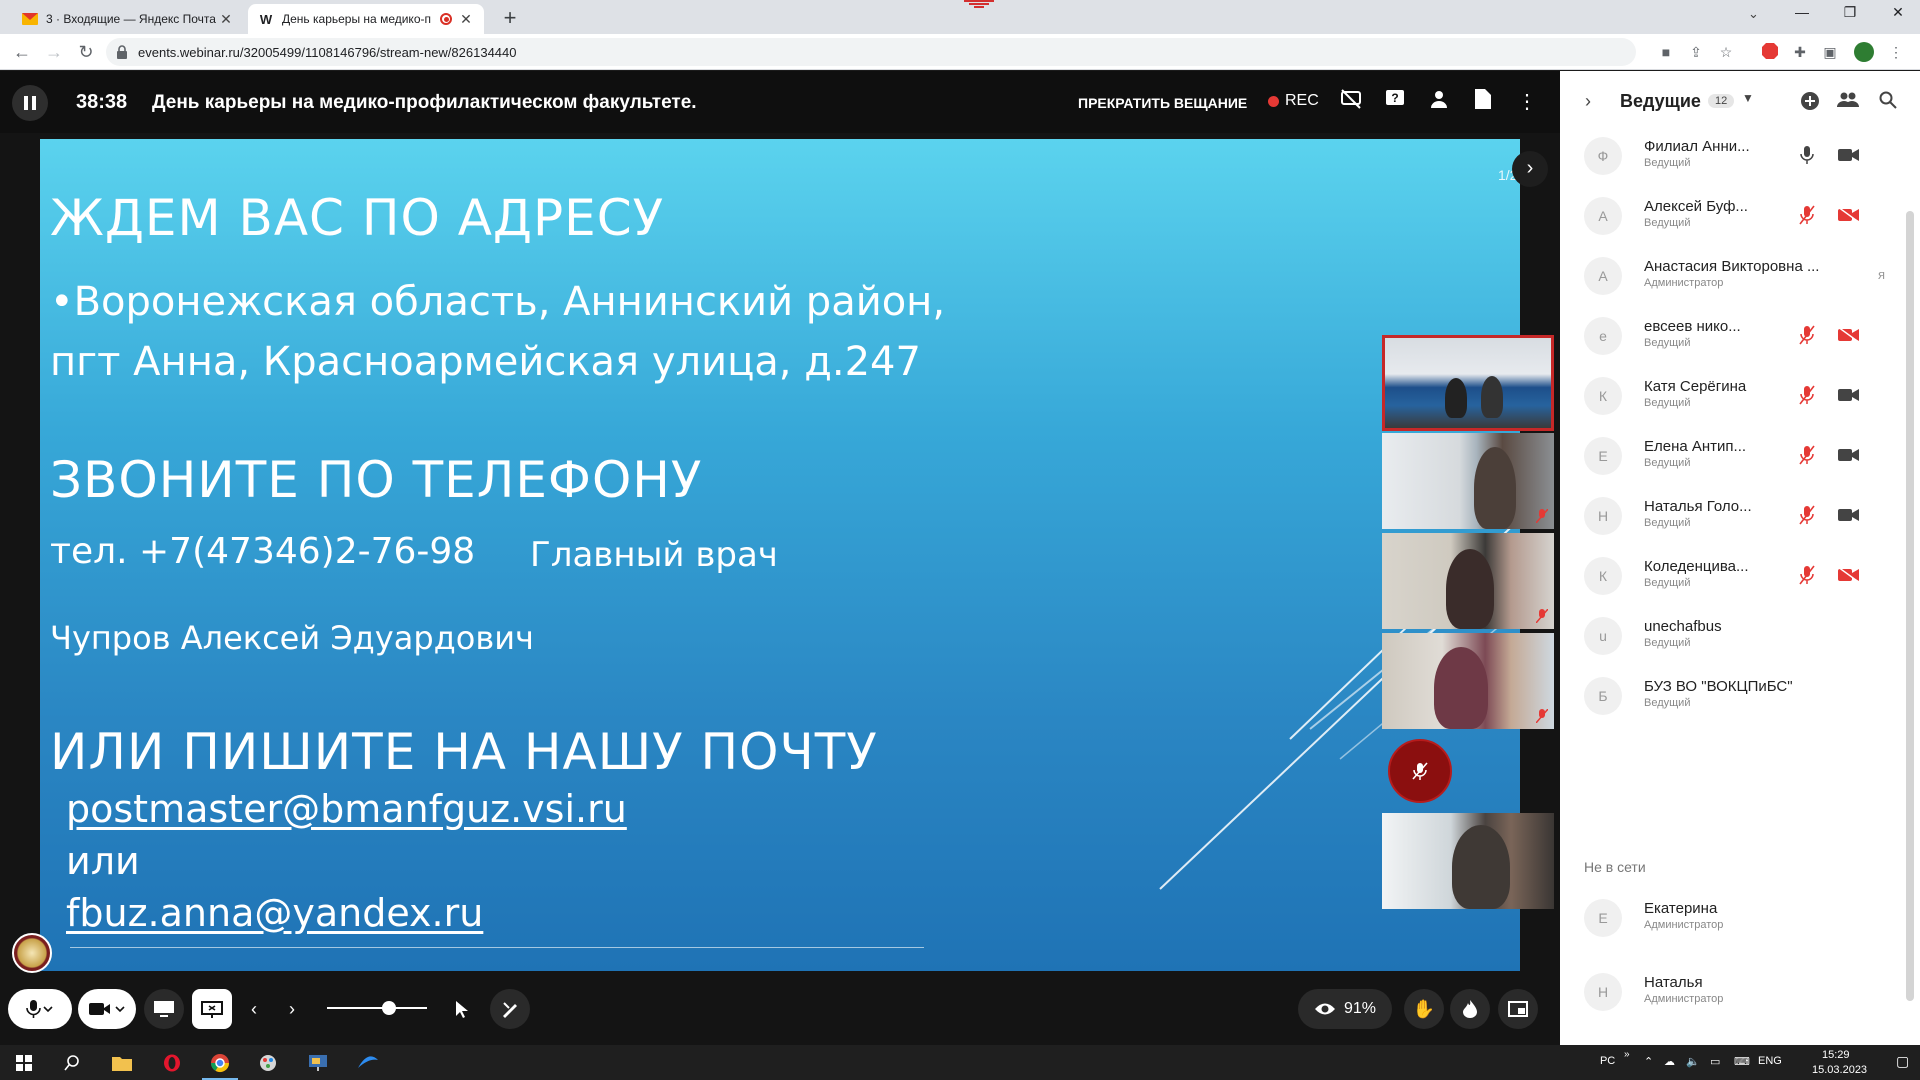 The height and width of the screenshot is (1080, 1920). What do you see at coordinates (1739, 917) in the screenshot?
I see `offline-participant-row: Е Екатерина Администратор` at bounding box center [1739, 917].